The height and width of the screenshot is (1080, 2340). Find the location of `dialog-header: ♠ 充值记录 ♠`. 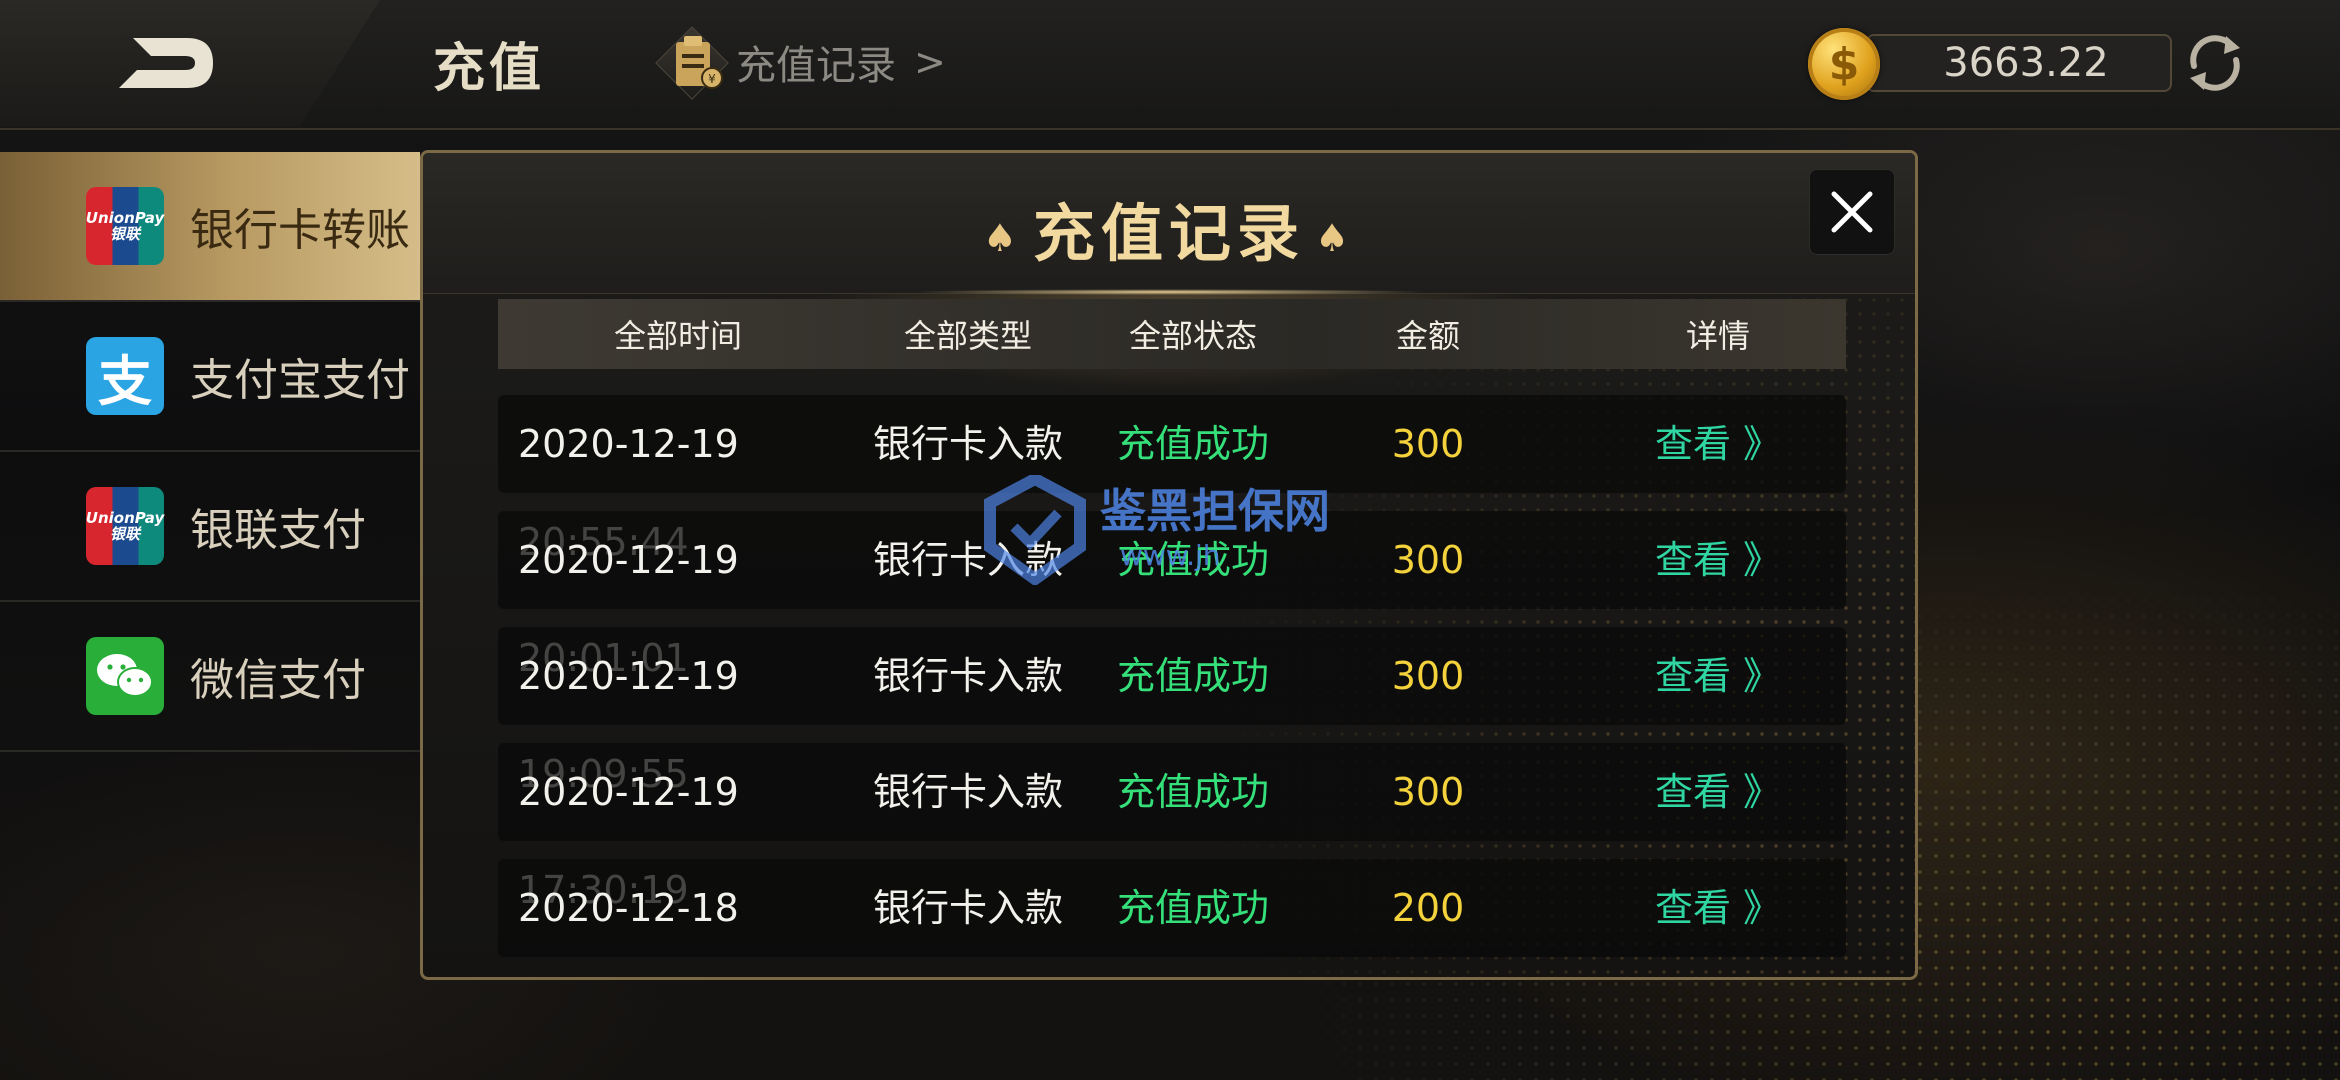

dialog-header: ♠ 充值记录 ♠ is located at coordinates (1169, 224).